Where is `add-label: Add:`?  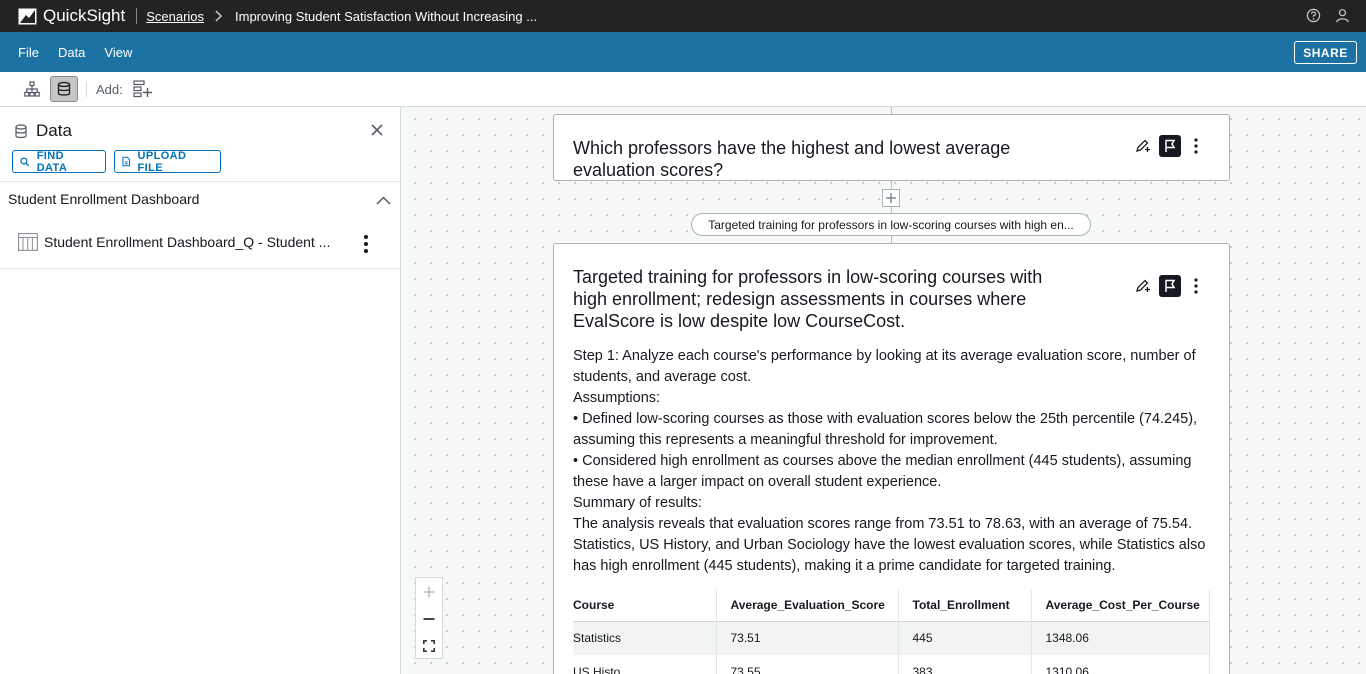
add-label: Add: is located at coordinates (109, 89).